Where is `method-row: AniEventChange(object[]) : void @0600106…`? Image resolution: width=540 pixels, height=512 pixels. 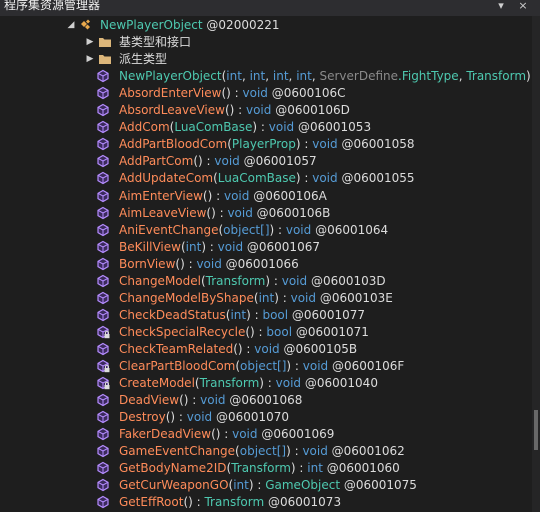
method-row: AniEventChange(object[]) : void @0600106… is located at coordinates (266, 230).